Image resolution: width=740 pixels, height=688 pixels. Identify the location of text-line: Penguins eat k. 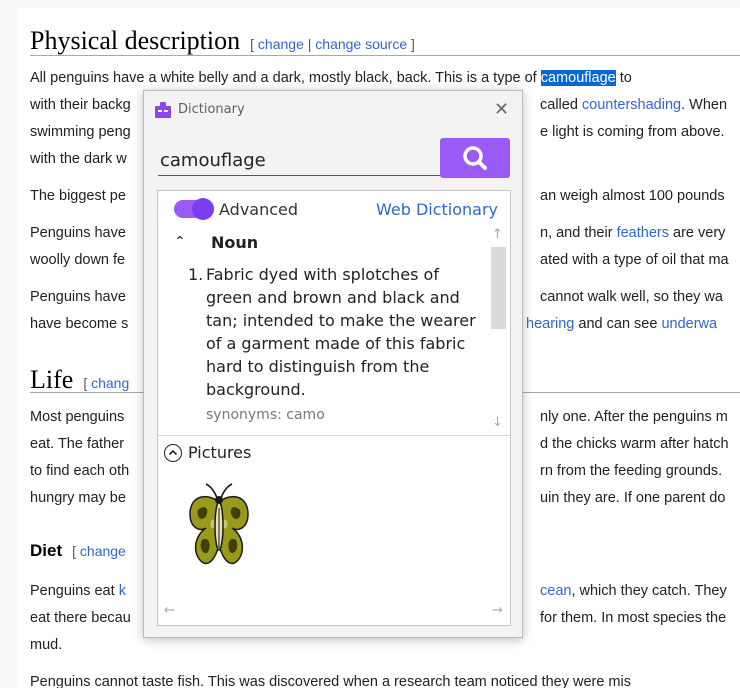
(78, 591).